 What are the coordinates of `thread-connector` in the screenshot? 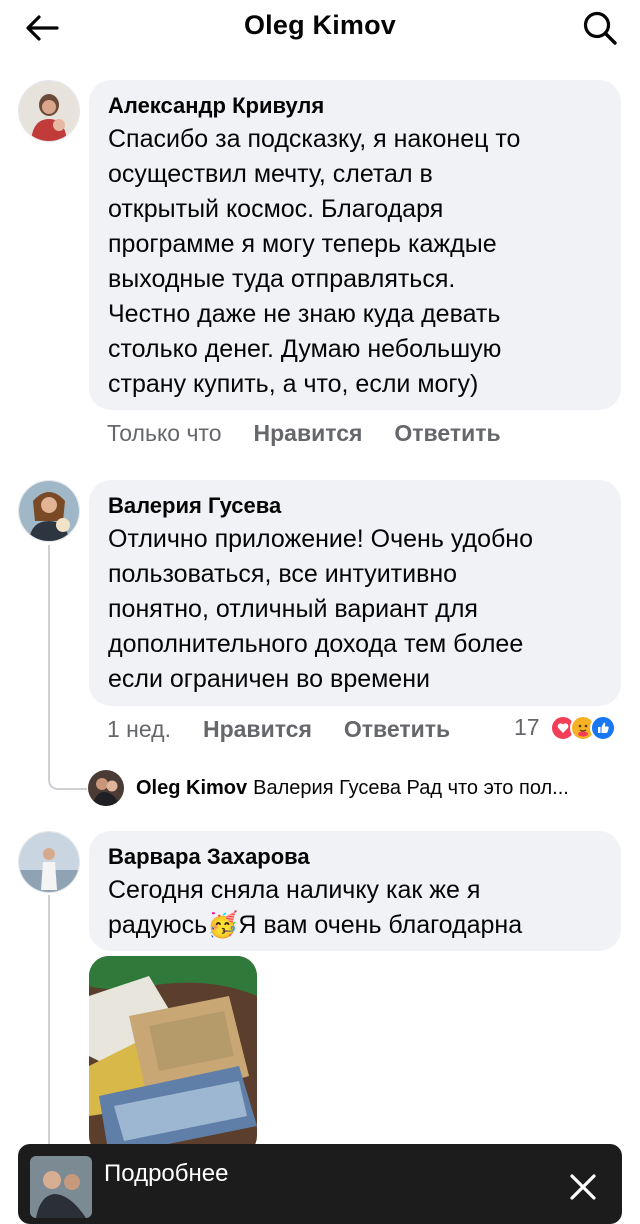 It's located at (67, 777).